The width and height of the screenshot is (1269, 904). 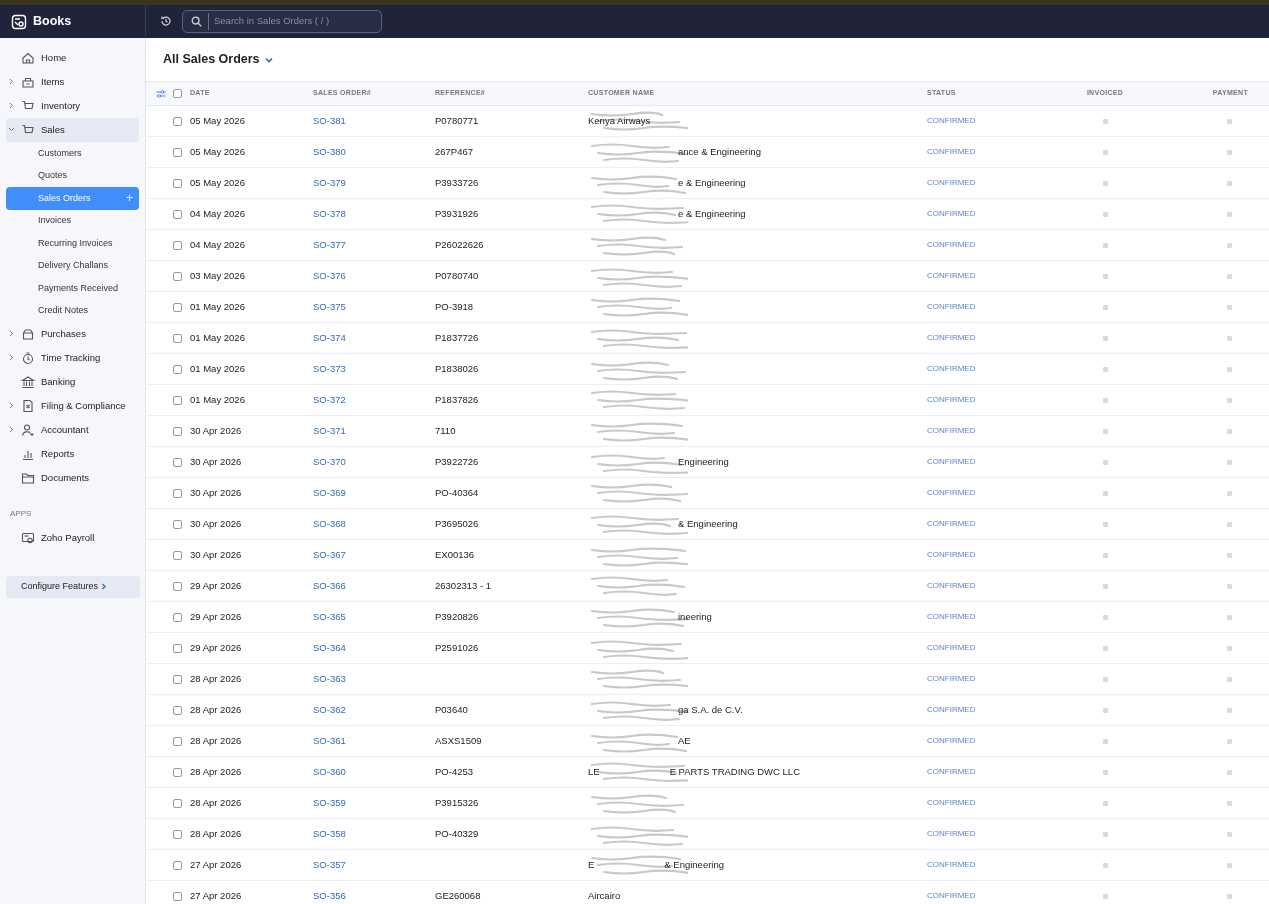 I want to click on bag-icon, so click(x=28, y=82).